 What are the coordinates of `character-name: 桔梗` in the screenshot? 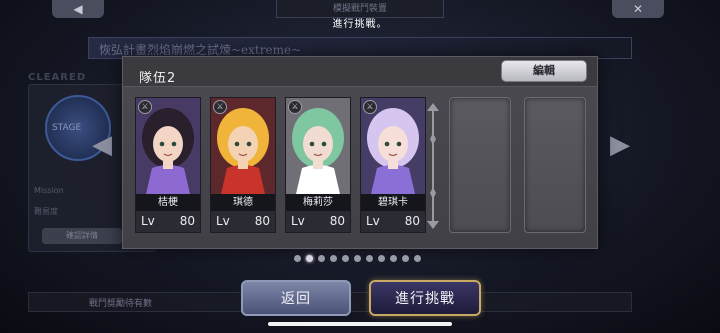 It's located at (168, 202).